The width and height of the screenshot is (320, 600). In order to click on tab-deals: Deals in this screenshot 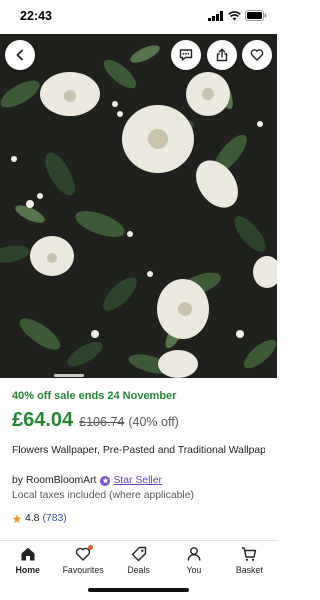, I will do `click(138, 562)`.